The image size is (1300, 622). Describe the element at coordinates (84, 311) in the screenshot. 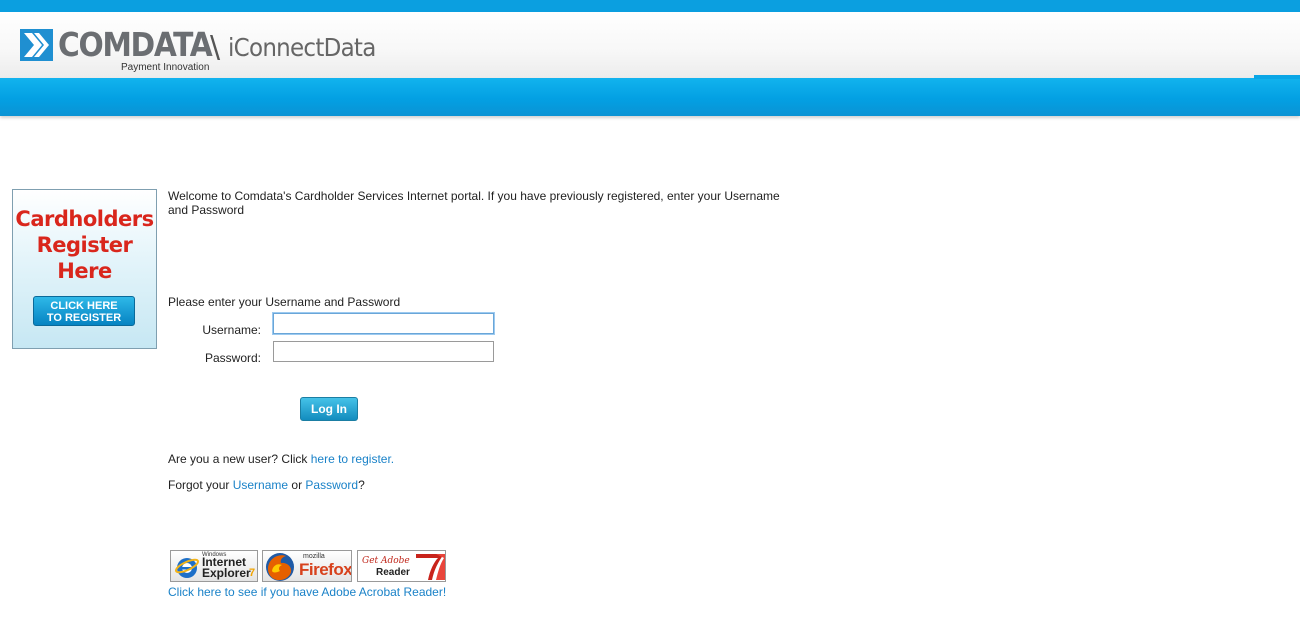

I see `promo-register-button: CLICK HERE TO REGISTER` at that location.